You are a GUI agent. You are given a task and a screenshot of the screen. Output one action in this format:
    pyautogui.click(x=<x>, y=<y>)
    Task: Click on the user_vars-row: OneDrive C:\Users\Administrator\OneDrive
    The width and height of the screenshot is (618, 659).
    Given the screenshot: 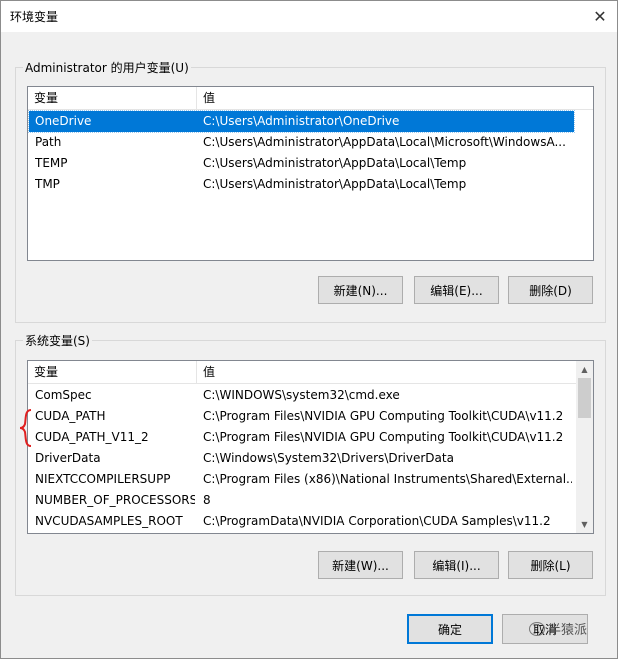 What is the action you would take?
    pyautogui.click(x=301, y=121)
    